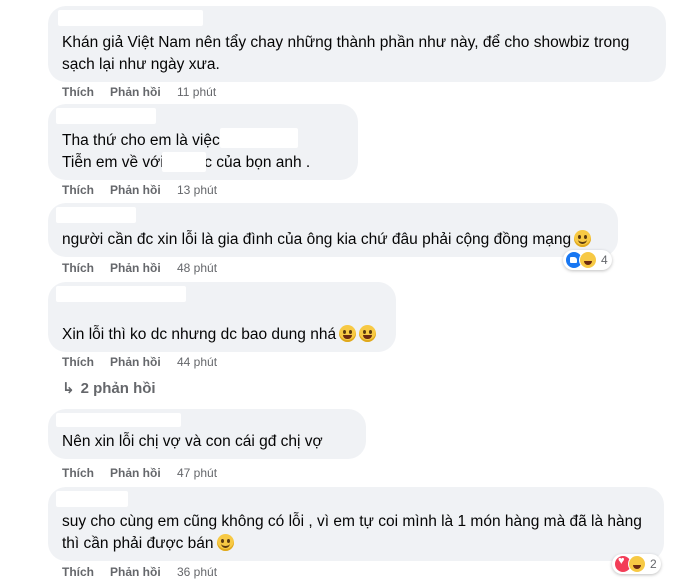 The width and height of the screenshot is (700, 582). I want to click on comment-text-line: Tha thứ cho em là việc, so click(141, 140).